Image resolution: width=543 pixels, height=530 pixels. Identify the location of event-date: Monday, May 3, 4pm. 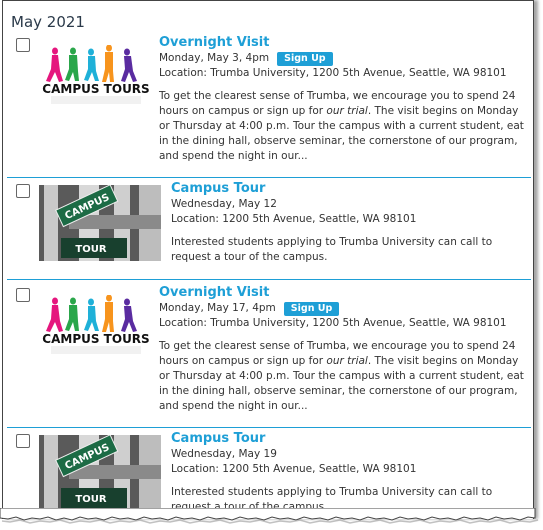
(214, 58).